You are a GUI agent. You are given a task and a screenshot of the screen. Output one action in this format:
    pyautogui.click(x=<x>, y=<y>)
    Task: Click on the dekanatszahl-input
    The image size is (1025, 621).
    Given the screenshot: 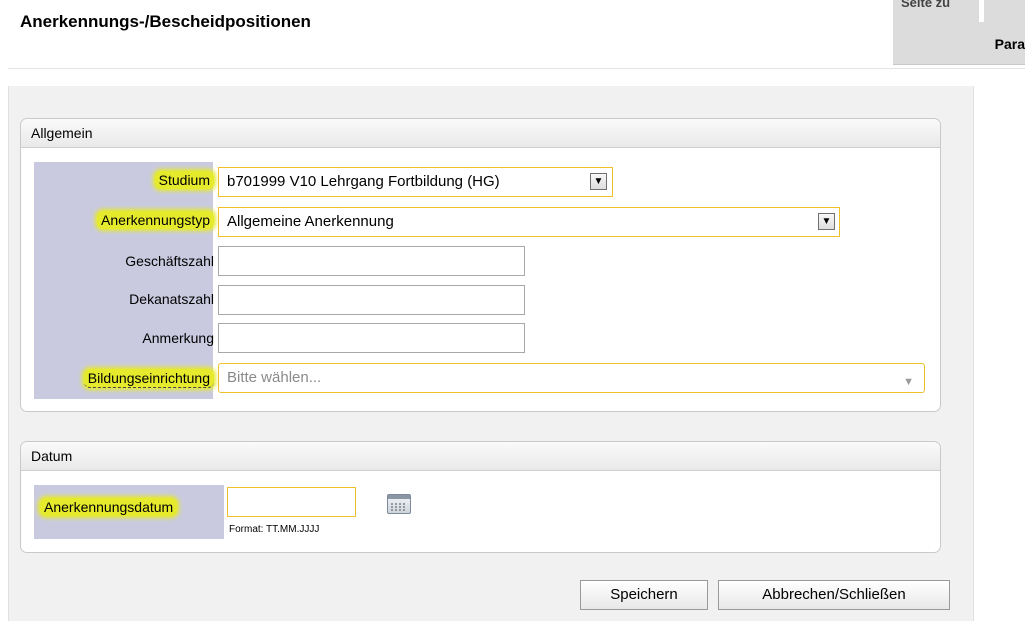 What is the action you would take?
    pyautogui.click(x=371, y=300)
    